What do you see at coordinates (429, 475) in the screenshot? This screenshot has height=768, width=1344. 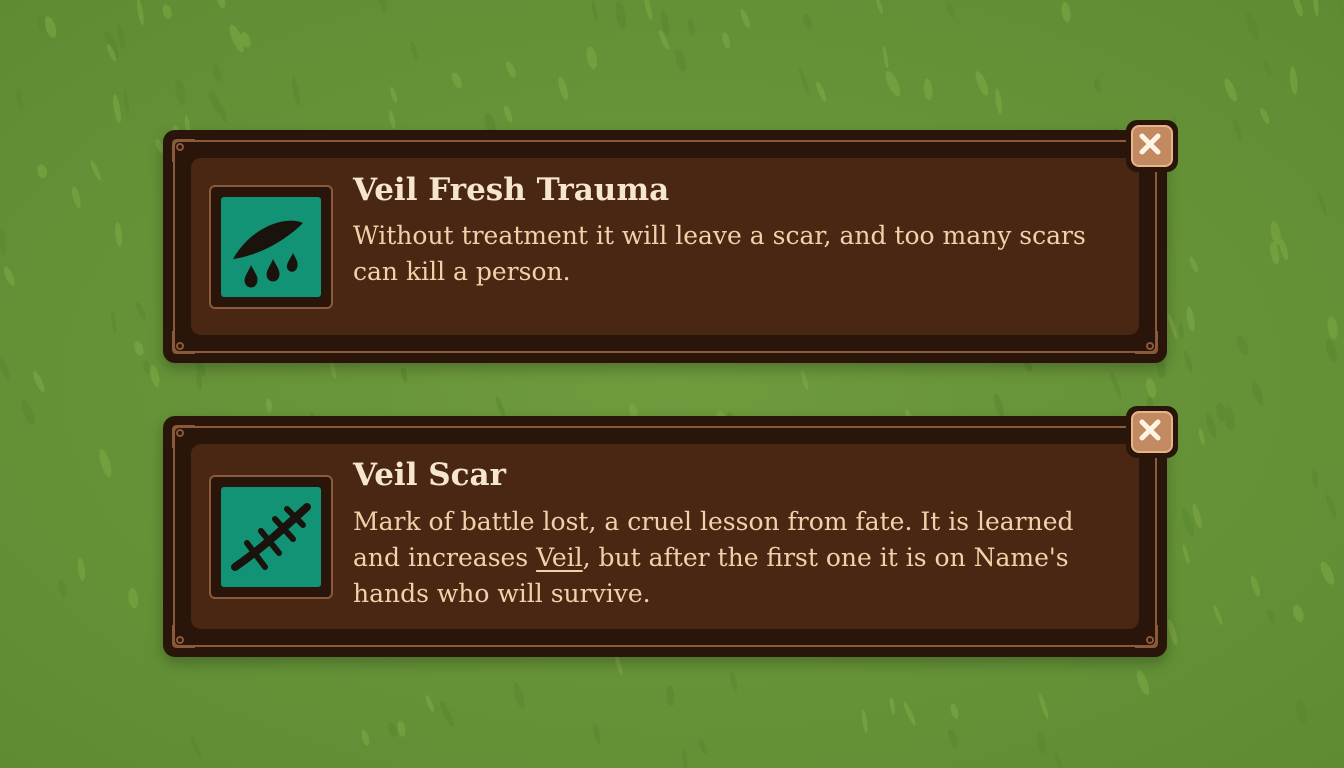 I see `tooltip-title: Veil Scar` at bounding box center [429, 475].